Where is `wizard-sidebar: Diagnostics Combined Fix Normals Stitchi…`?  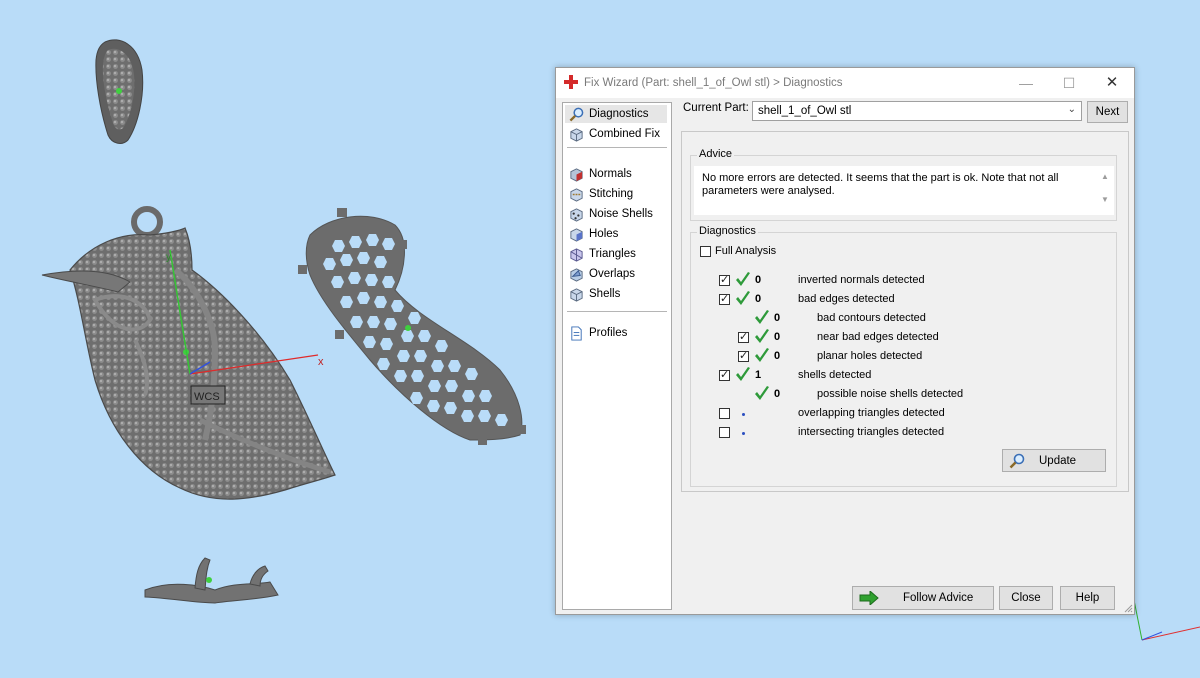
wizard-sidebar: Diagnostics Combined Fix Normals Stitchi… is located at coordinates (617, 356).